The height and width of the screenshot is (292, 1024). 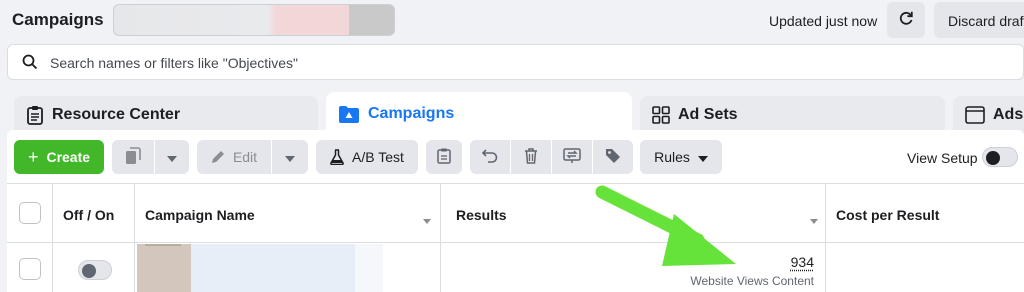 I want to click on search-icon, so click(x=30, y=64).